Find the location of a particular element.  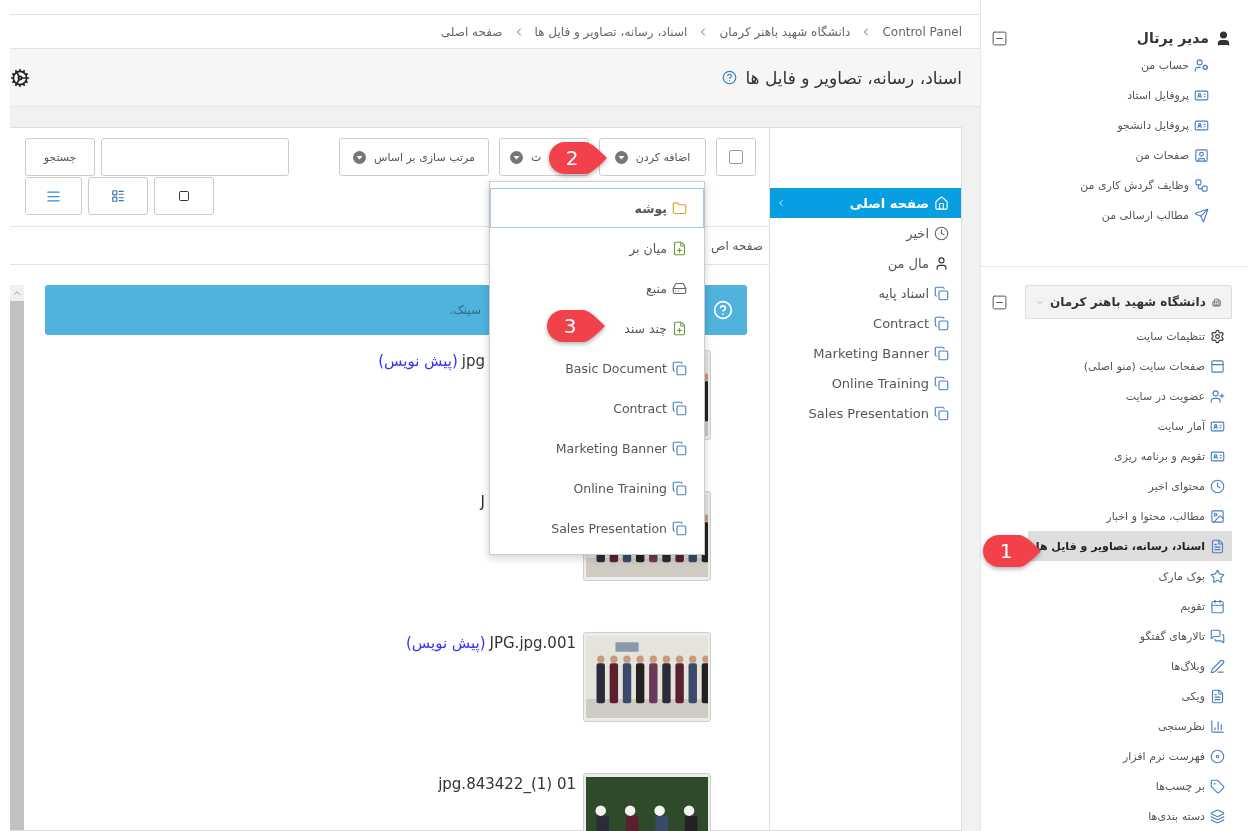

sidebar-item: نظرسنجی is located at coordinates (1191, 726).